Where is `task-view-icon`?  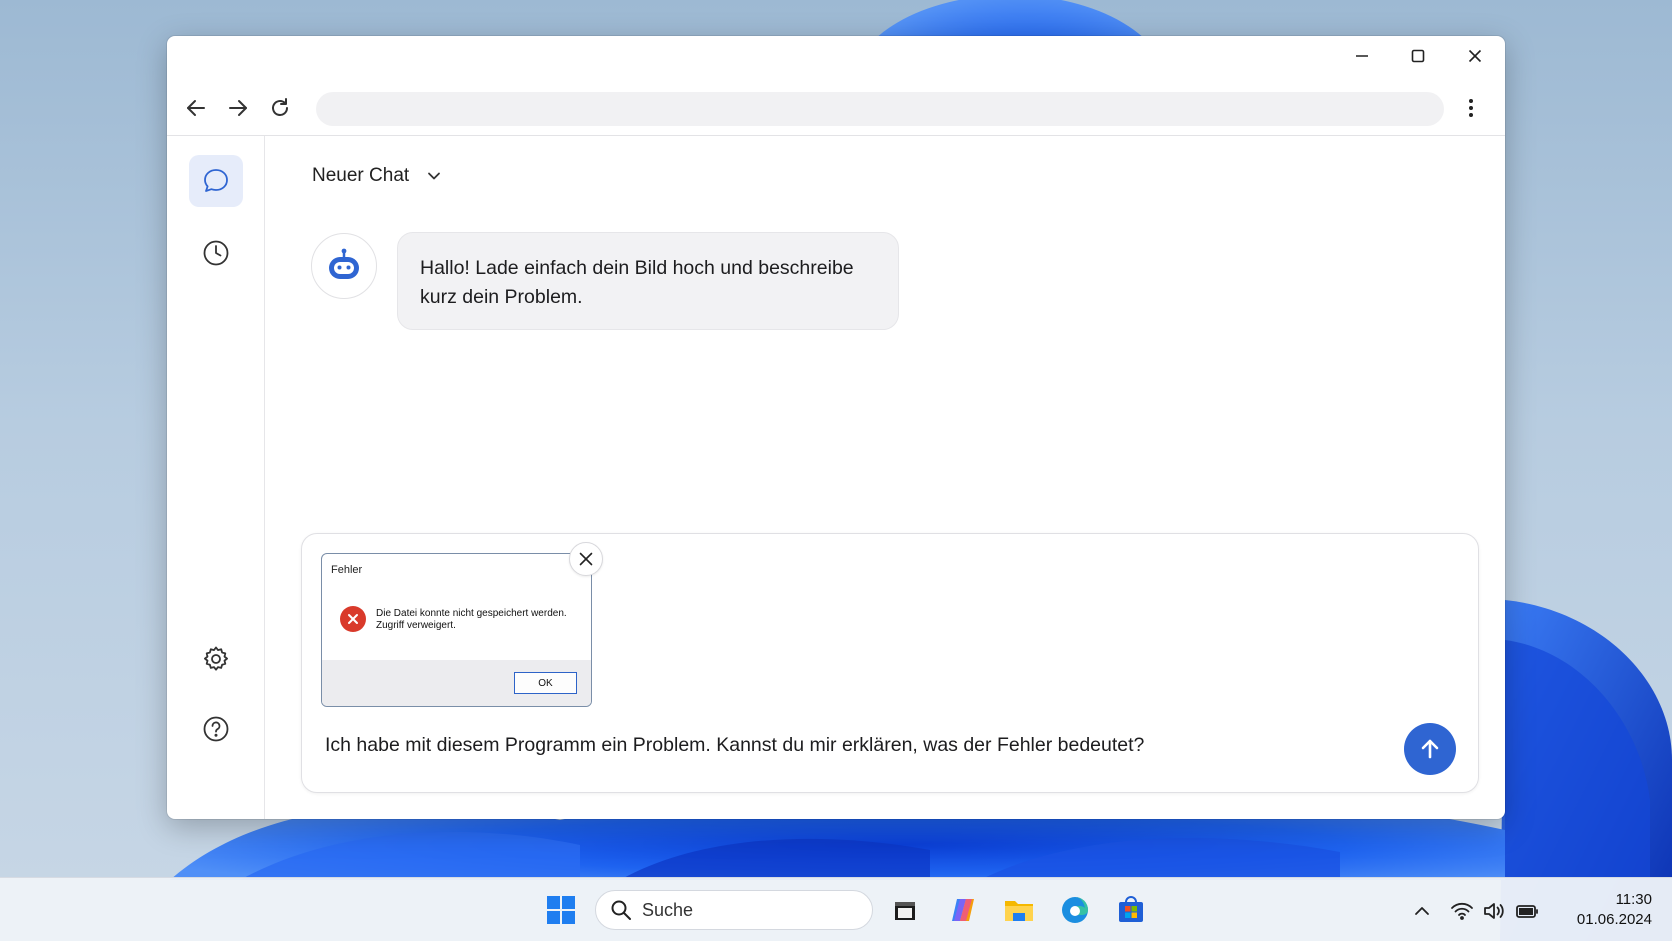 task-view-icon is located at coordinates (905, 911).